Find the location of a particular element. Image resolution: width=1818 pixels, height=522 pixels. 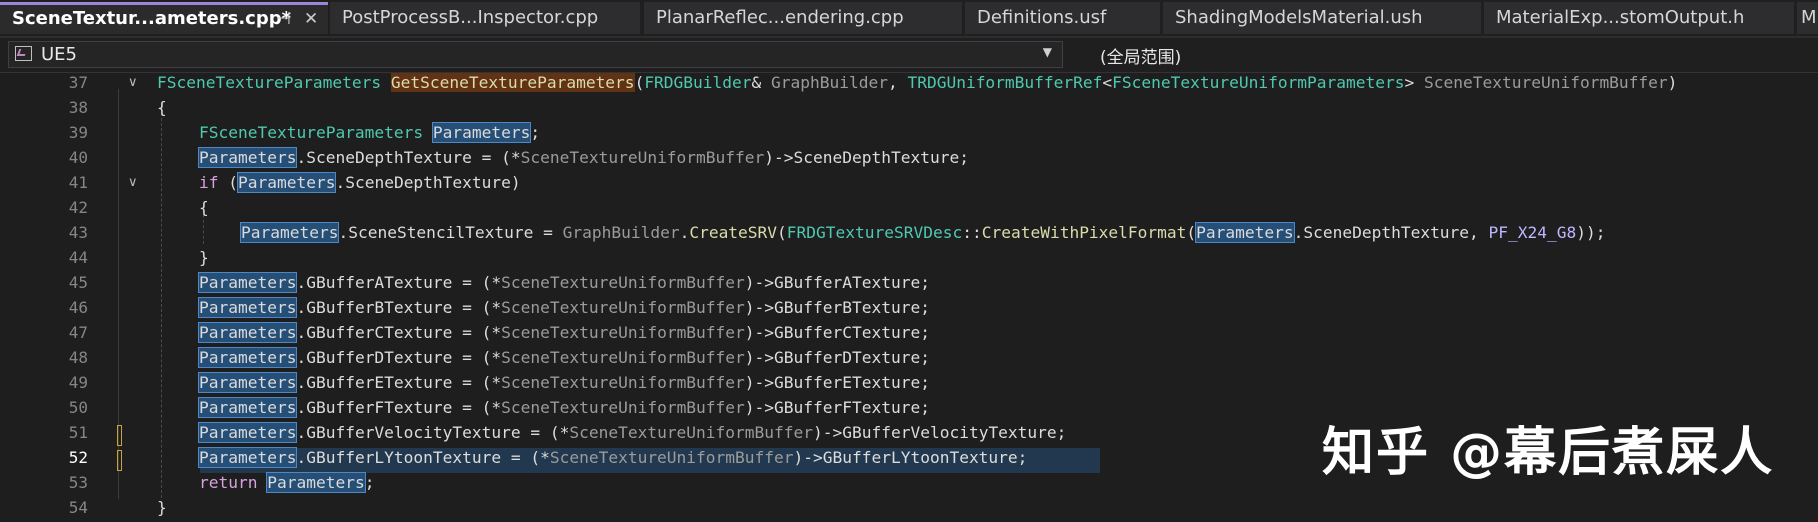

line-number: 48 is located at coordinates (78, 357).